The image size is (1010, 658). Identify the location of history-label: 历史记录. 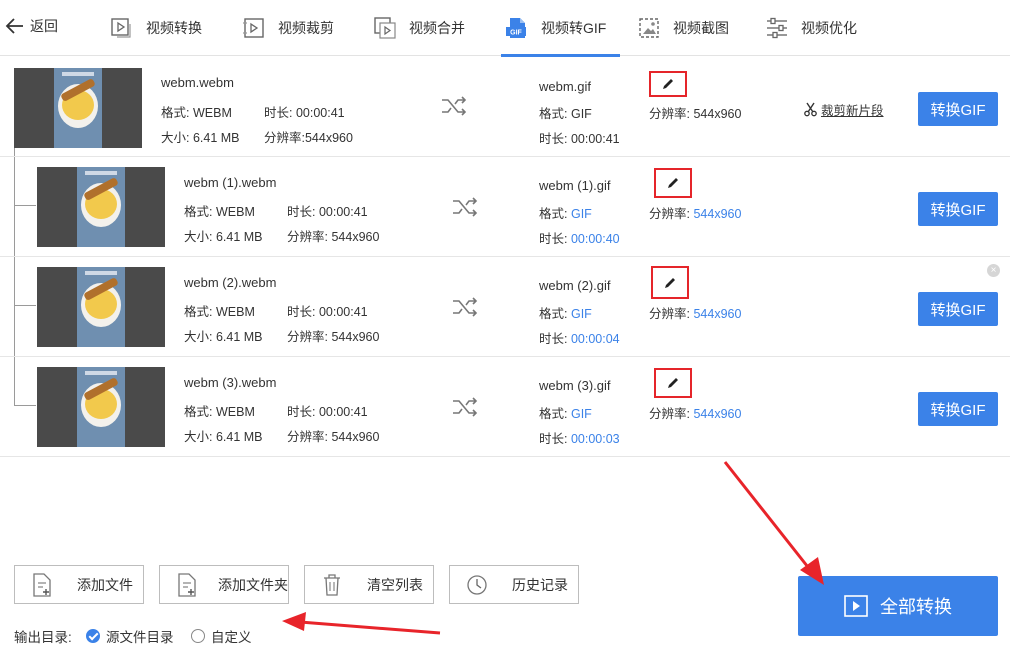
(540, 584).